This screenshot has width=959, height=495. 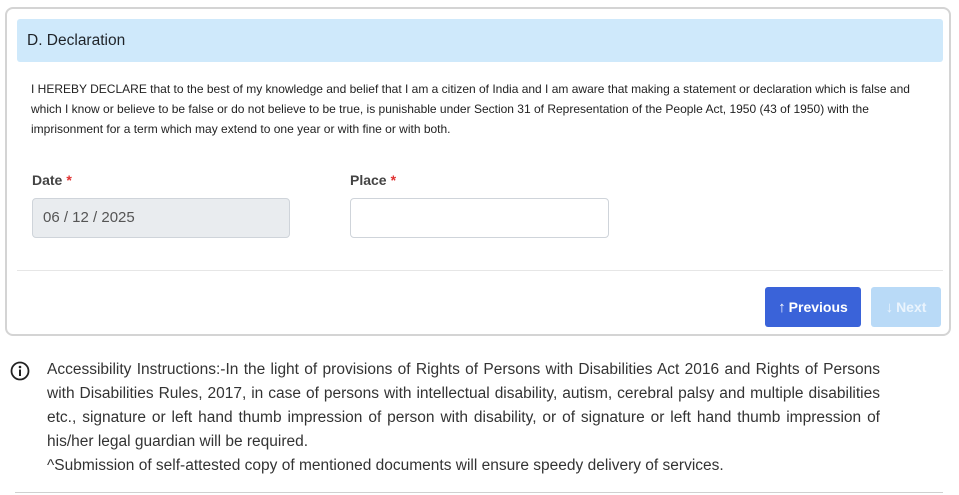 What do you see at coordinates (818, 307) in the screenshot?
I see `previous-label: Previous` at bounding box center [818, 307].